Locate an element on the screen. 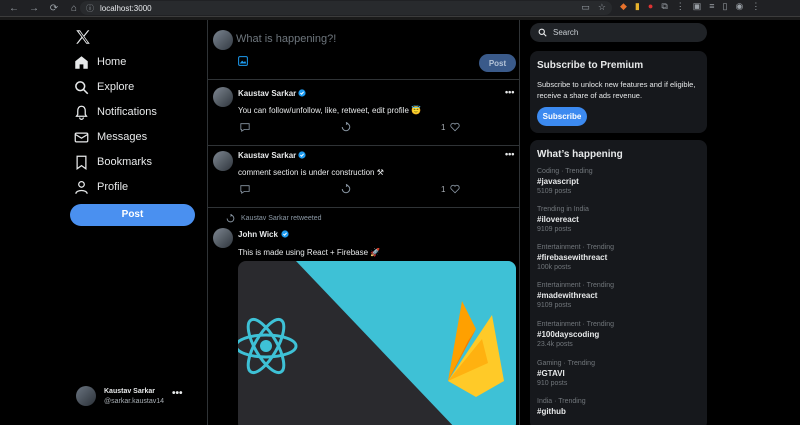  bookmark-star-icon: ☆ is located at coordinates (602, 7).